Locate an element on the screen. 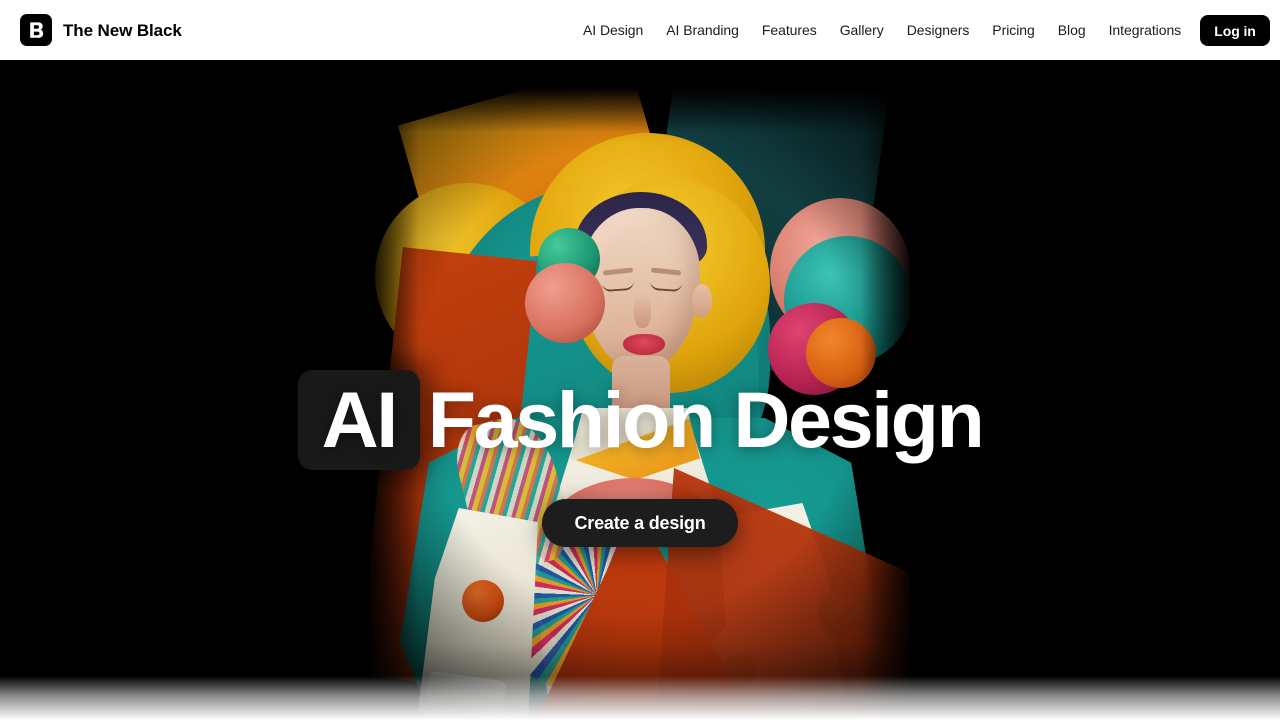 Image resolution: width=1280 pixels, height=720 pixels. nav-item-ai-design: AI Design is located at coordinates (613, 30).